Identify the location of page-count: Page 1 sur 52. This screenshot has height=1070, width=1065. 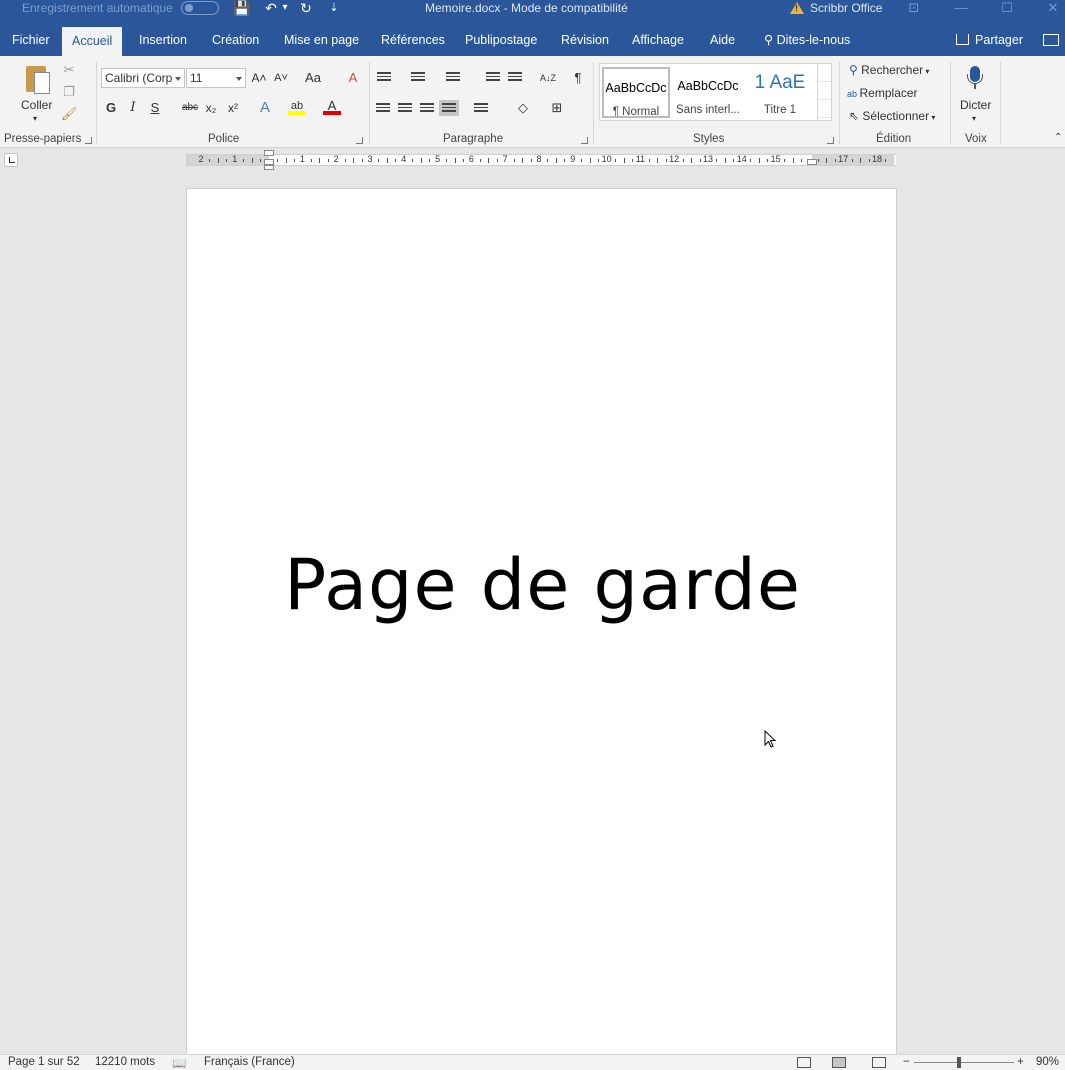
(44, 1062).